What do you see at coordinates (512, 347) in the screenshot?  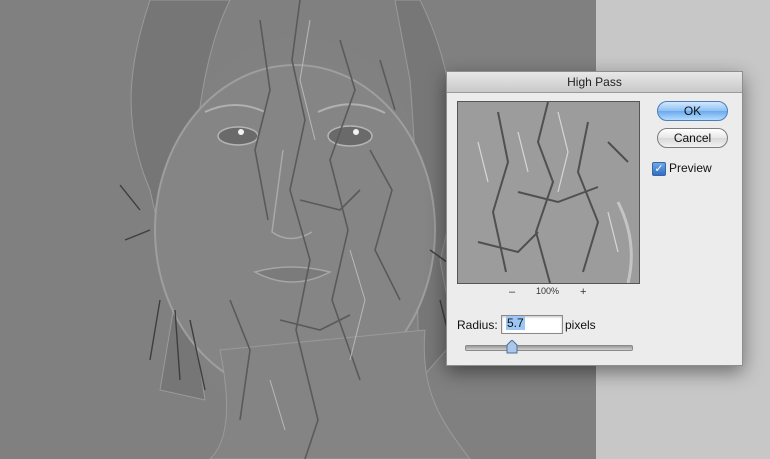 I see `slider-thumb-icon` at bounding box center [512, 347].